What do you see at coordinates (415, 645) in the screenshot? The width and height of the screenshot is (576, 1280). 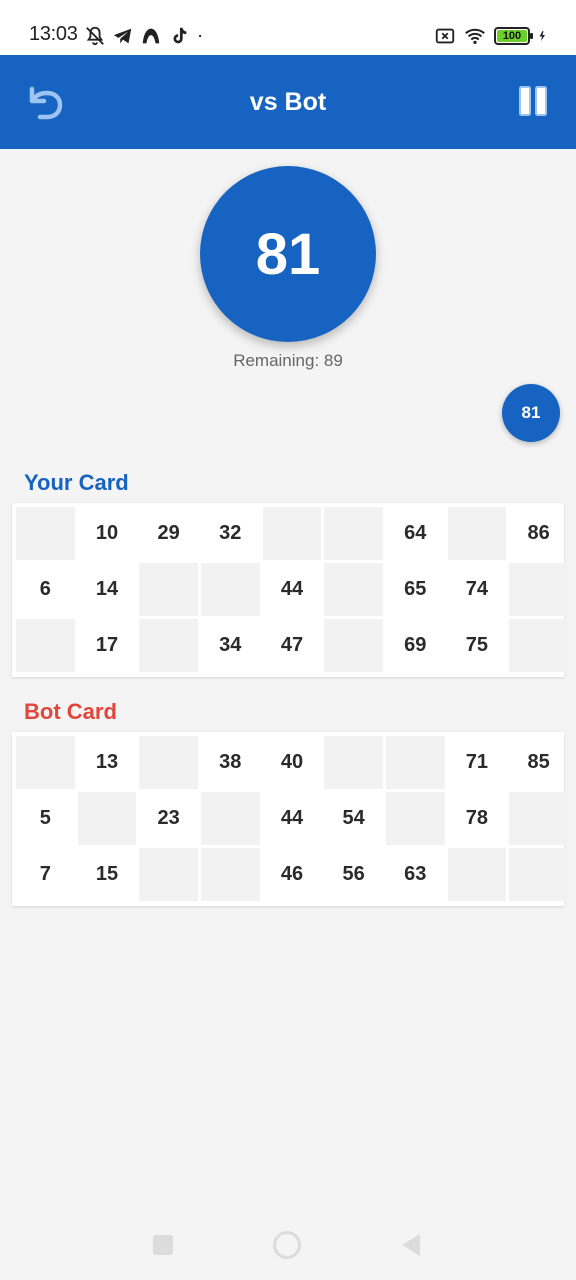 I see `your-card-cell: 69` at bounding box center [415, 645].